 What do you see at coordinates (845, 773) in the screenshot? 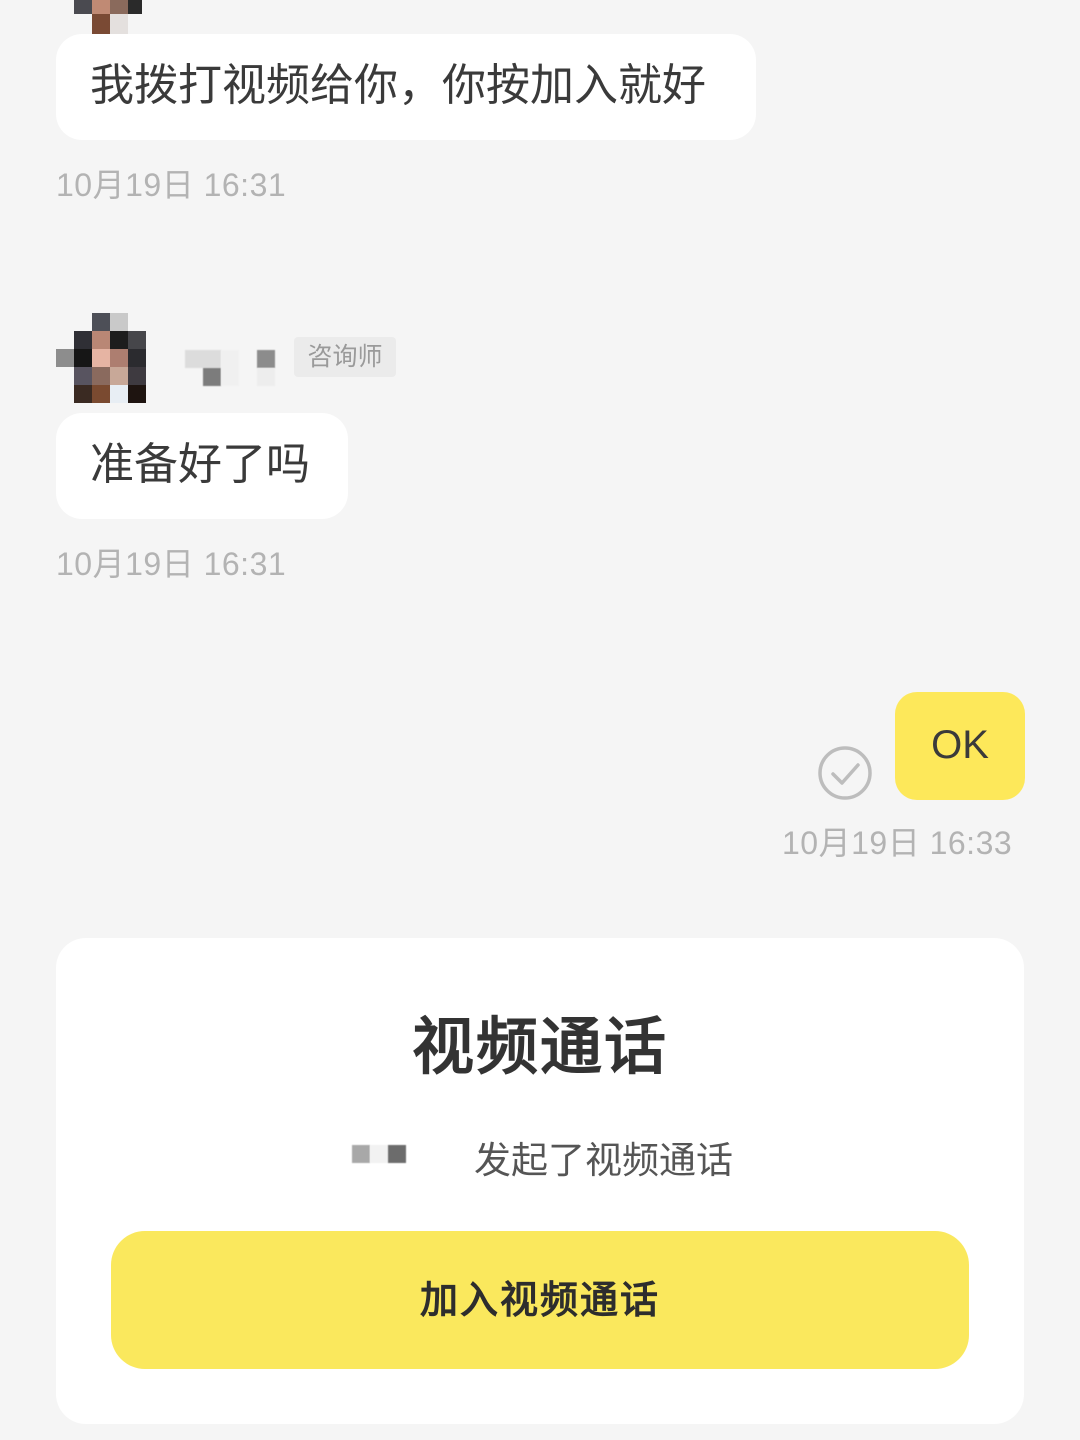
I see `check-circle-icon` at bounding box center [845, 773].